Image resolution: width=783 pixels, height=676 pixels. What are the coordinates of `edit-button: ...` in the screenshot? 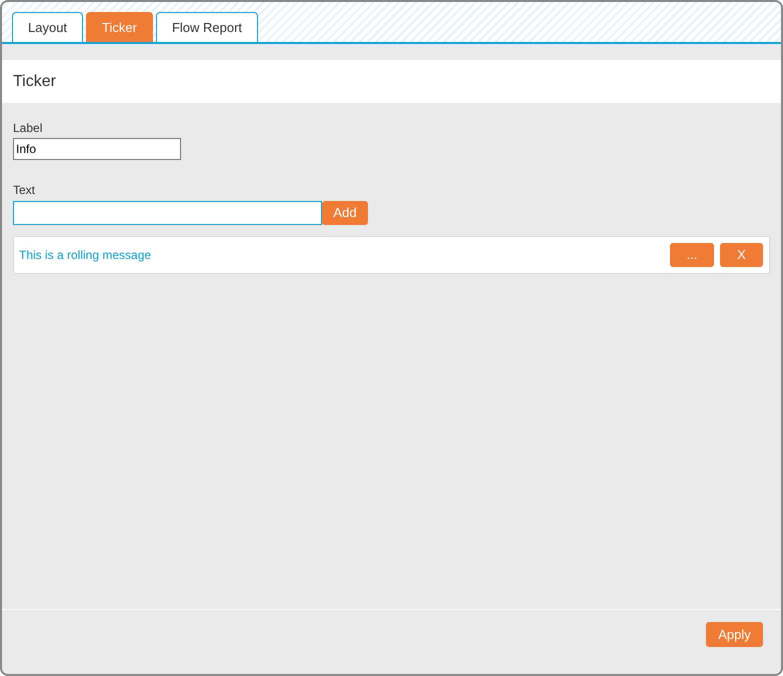 It's located at (692, 254).